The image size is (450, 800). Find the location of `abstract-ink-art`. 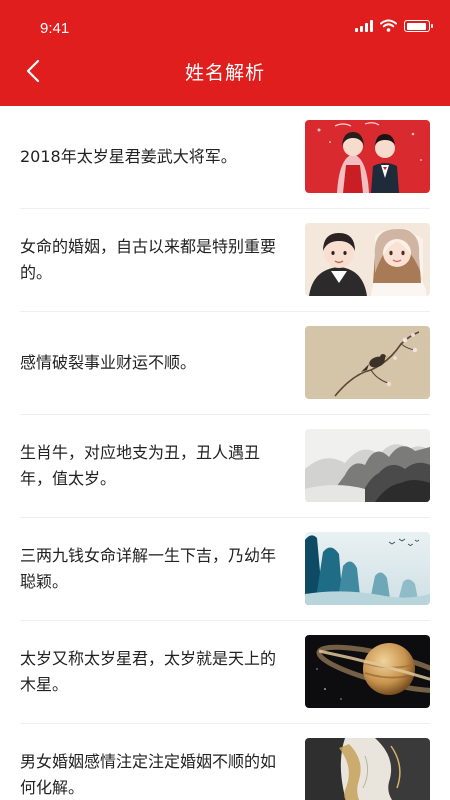

abstract-ink-art is located at coordinates (367, 769).